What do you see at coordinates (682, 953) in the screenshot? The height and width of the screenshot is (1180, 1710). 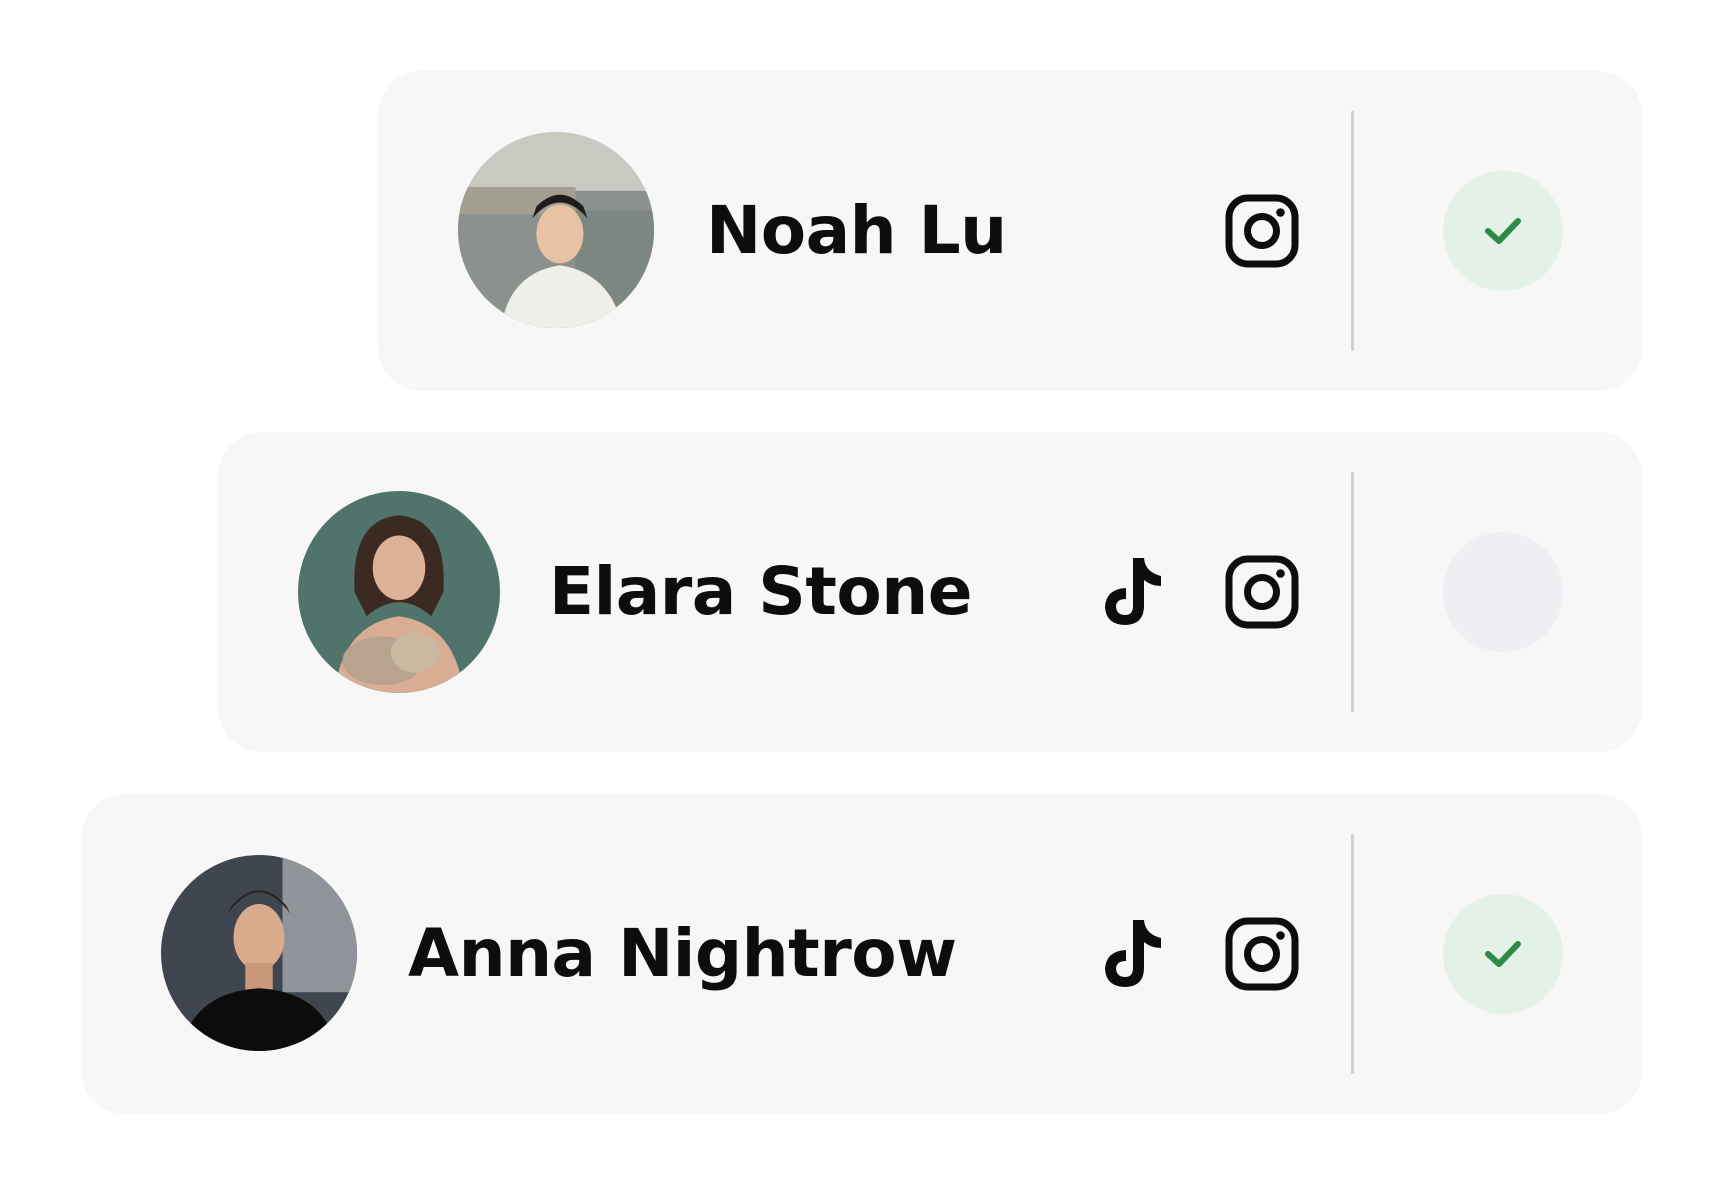 I see `creator-name: Anna Nightrow` at bounding box center [682, 953].